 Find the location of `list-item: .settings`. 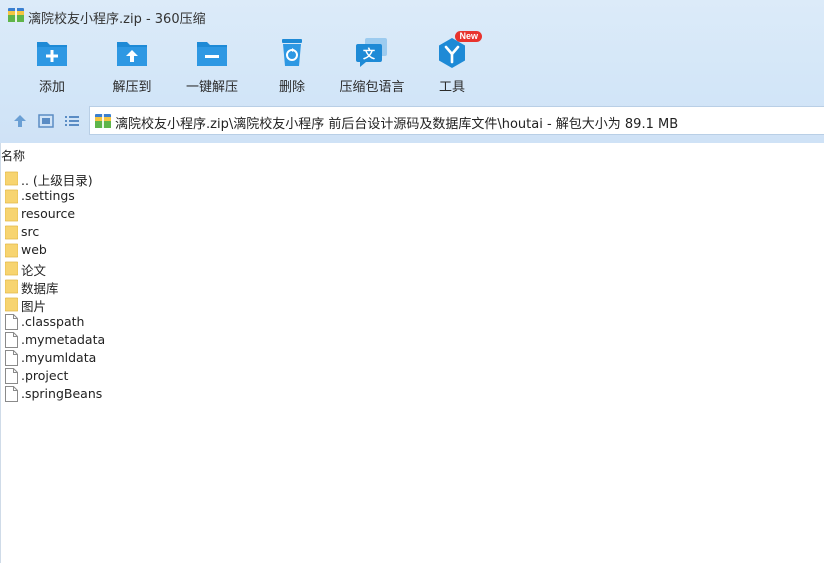

list-item: .settings is located at coordinates (412, 196).